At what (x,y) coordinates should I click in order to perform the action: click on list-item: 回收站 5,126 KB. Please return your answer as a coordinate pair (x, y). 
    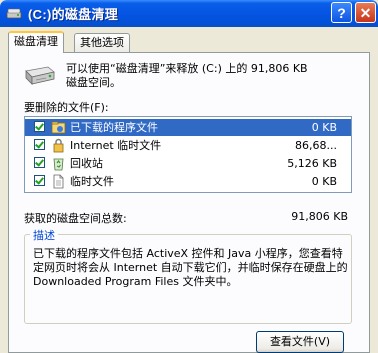
    Looking at the image, I should click on (188, 163).